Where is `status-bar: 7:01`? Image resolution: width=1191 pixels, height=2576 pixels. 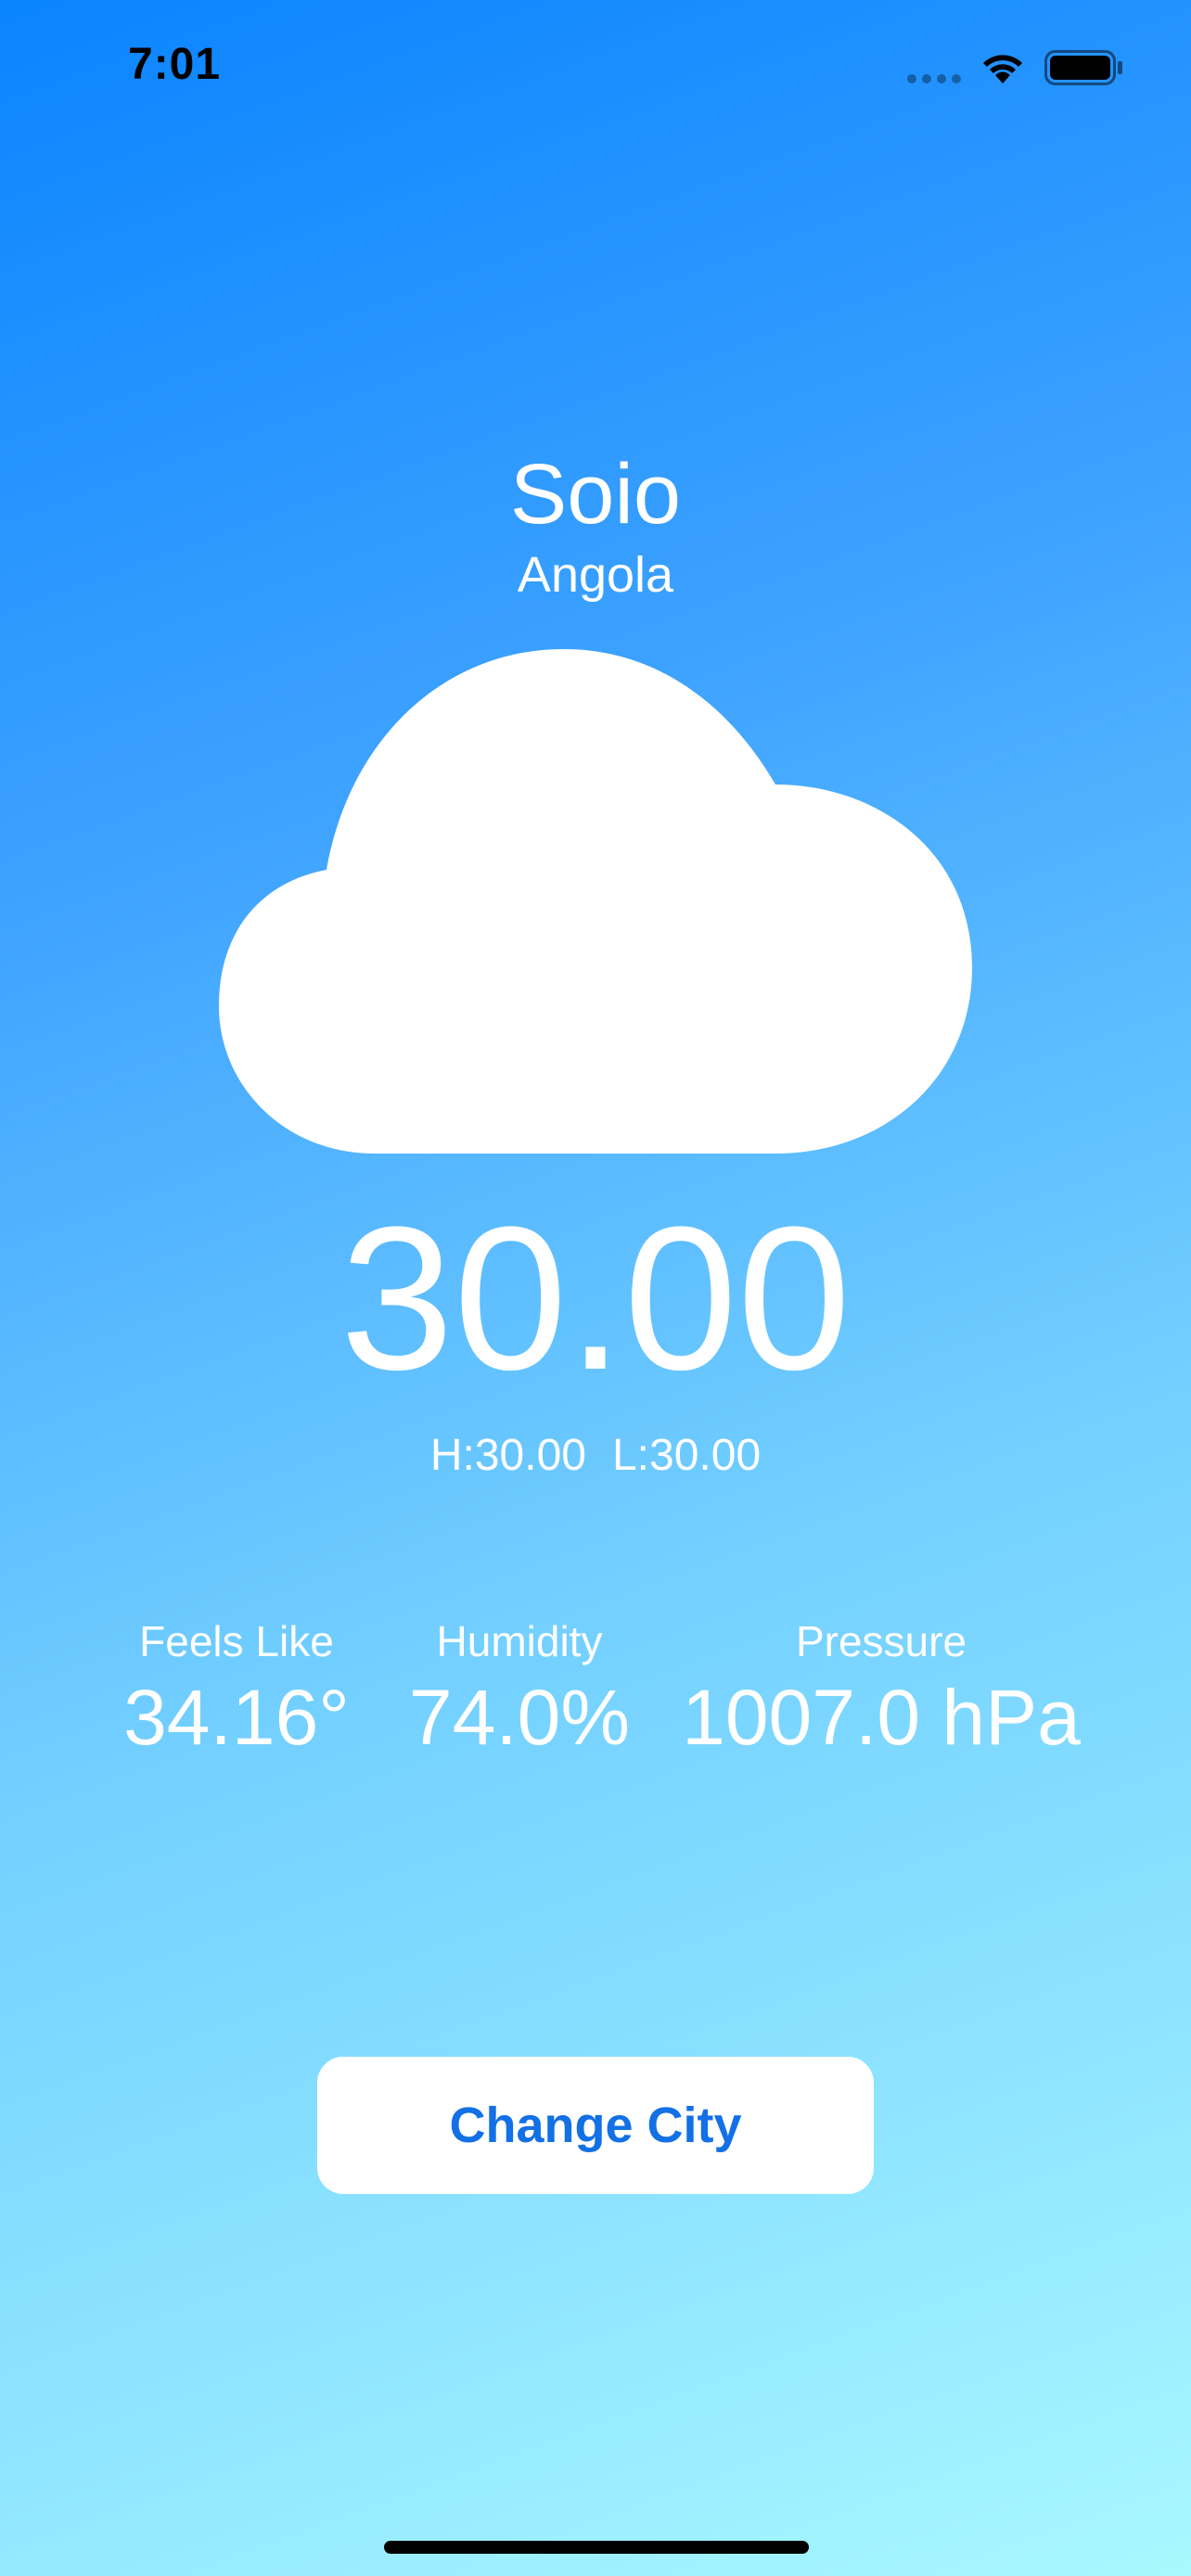
status-bar: 7:01 is located at coordinates (595, 69).